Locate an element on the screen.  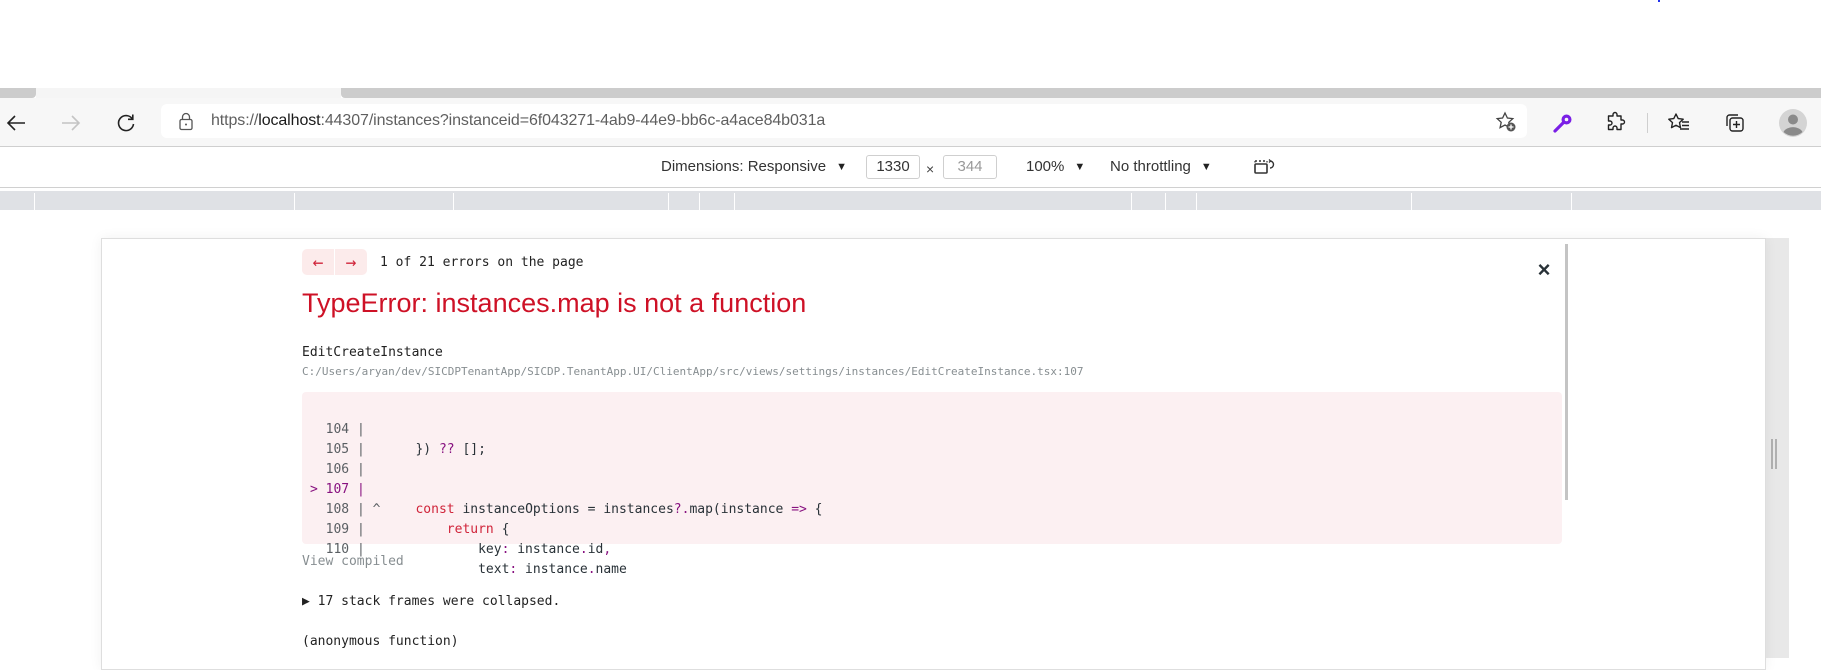
error-navigation: ← → is located at coordinates (334, 262).